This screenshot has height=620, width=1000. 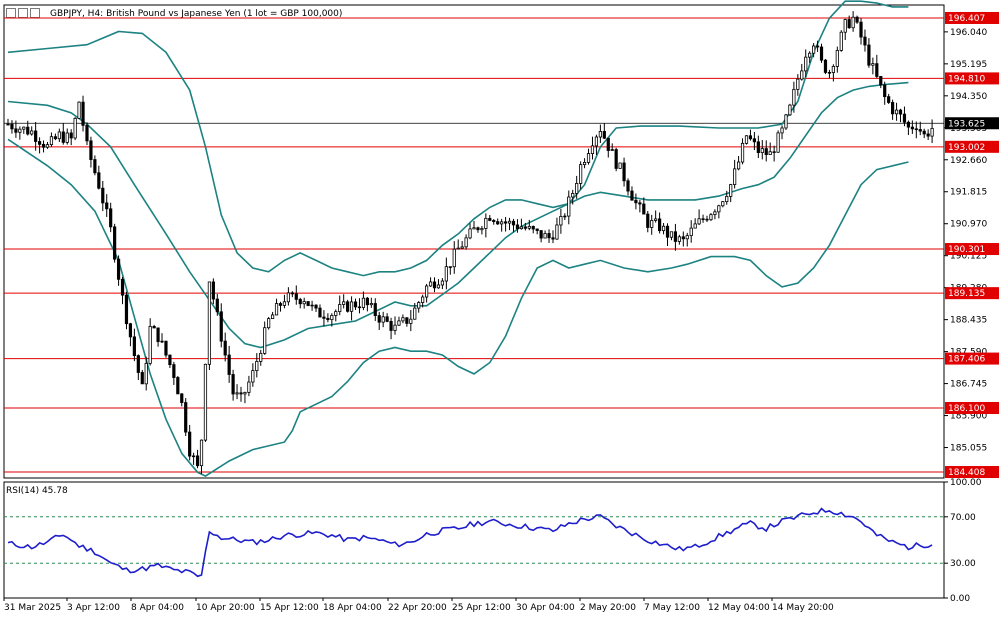 What do you see at coordinates (470, 542) in the screenshot?
I see `rsi-line` at bounding box center [470, 542].